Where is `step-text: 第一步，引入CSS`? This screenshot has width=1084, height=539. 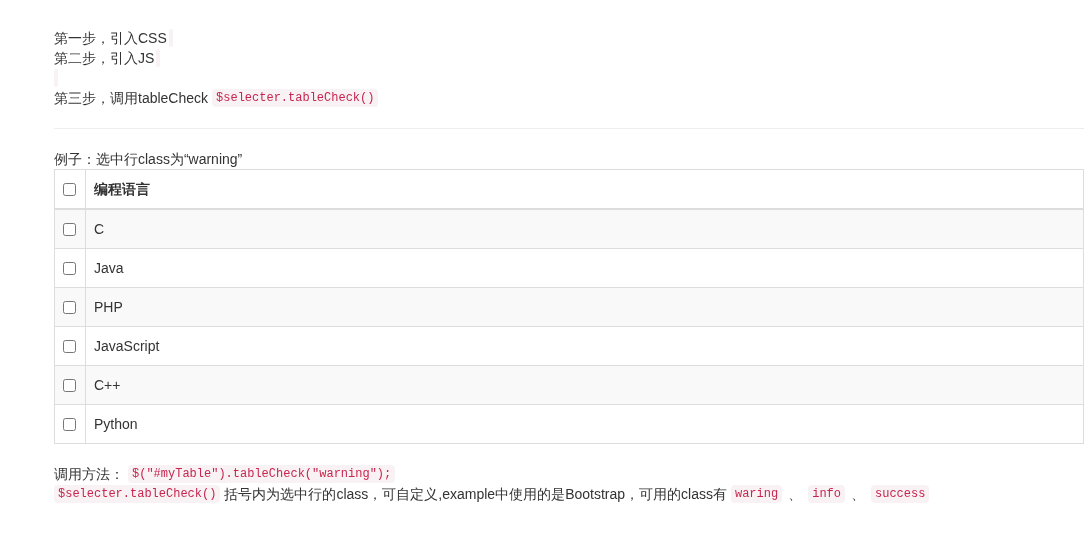 step-text: 第一步，引入CSS is located at coordinates (110, 38).